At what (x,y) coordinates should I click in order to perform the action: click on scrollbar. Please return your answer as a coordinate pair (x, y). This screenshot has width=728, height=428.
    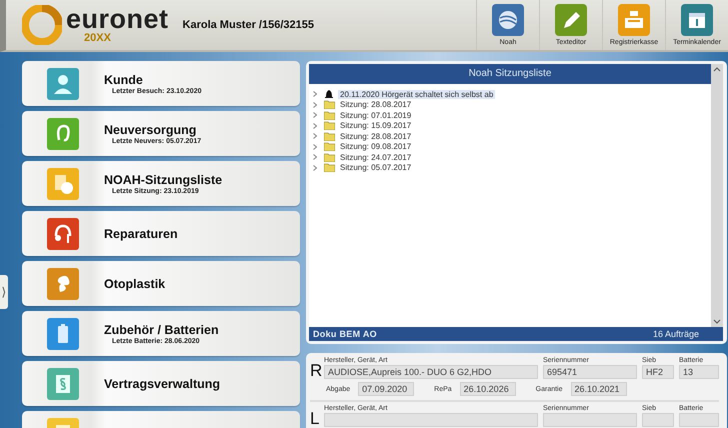
    Looking at the image, I should click on (717, 195).